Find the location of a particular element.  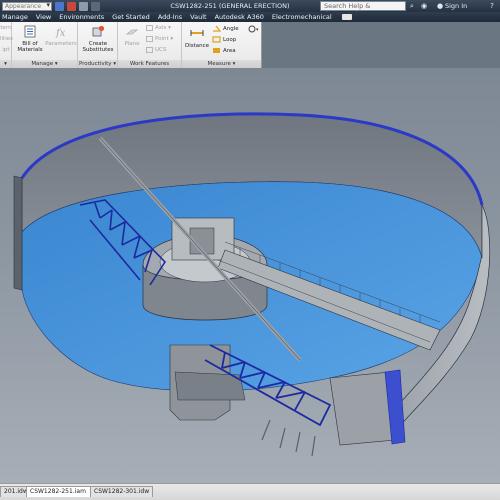

area-icon is located at coordinates (216, 50).